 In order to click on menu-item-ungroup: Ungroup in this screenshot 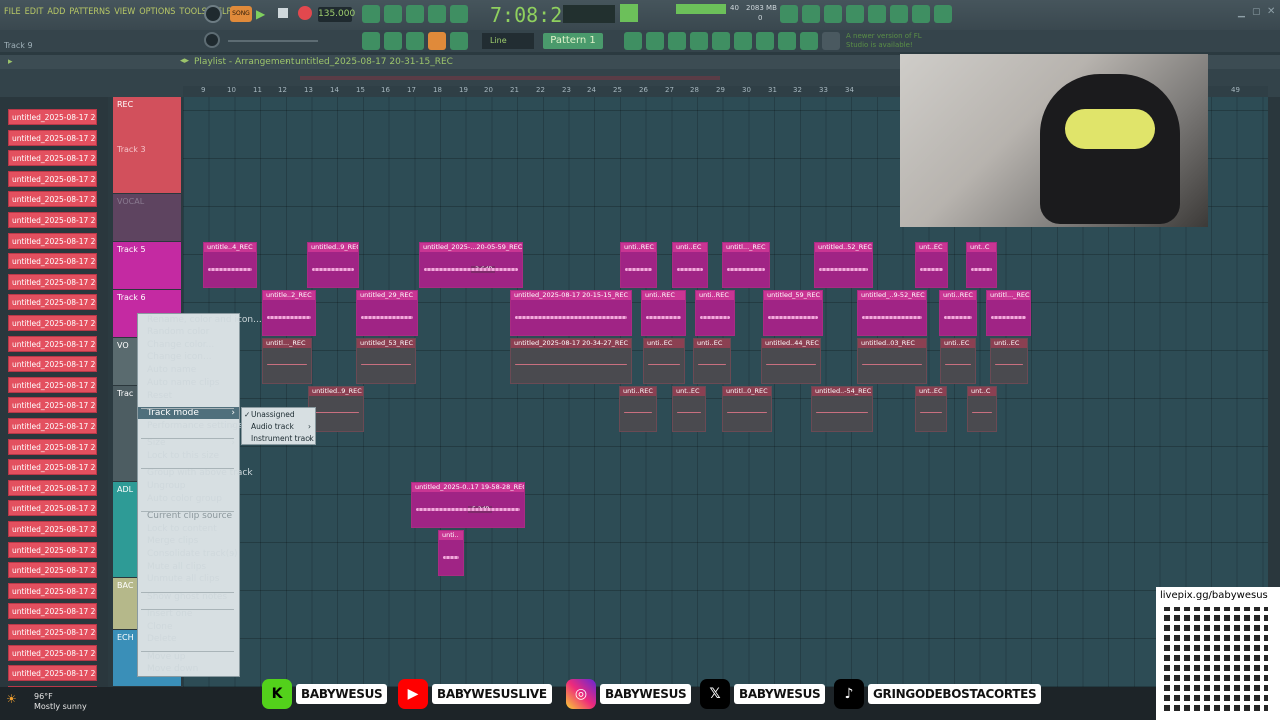, I will do `click(188, 486)`.